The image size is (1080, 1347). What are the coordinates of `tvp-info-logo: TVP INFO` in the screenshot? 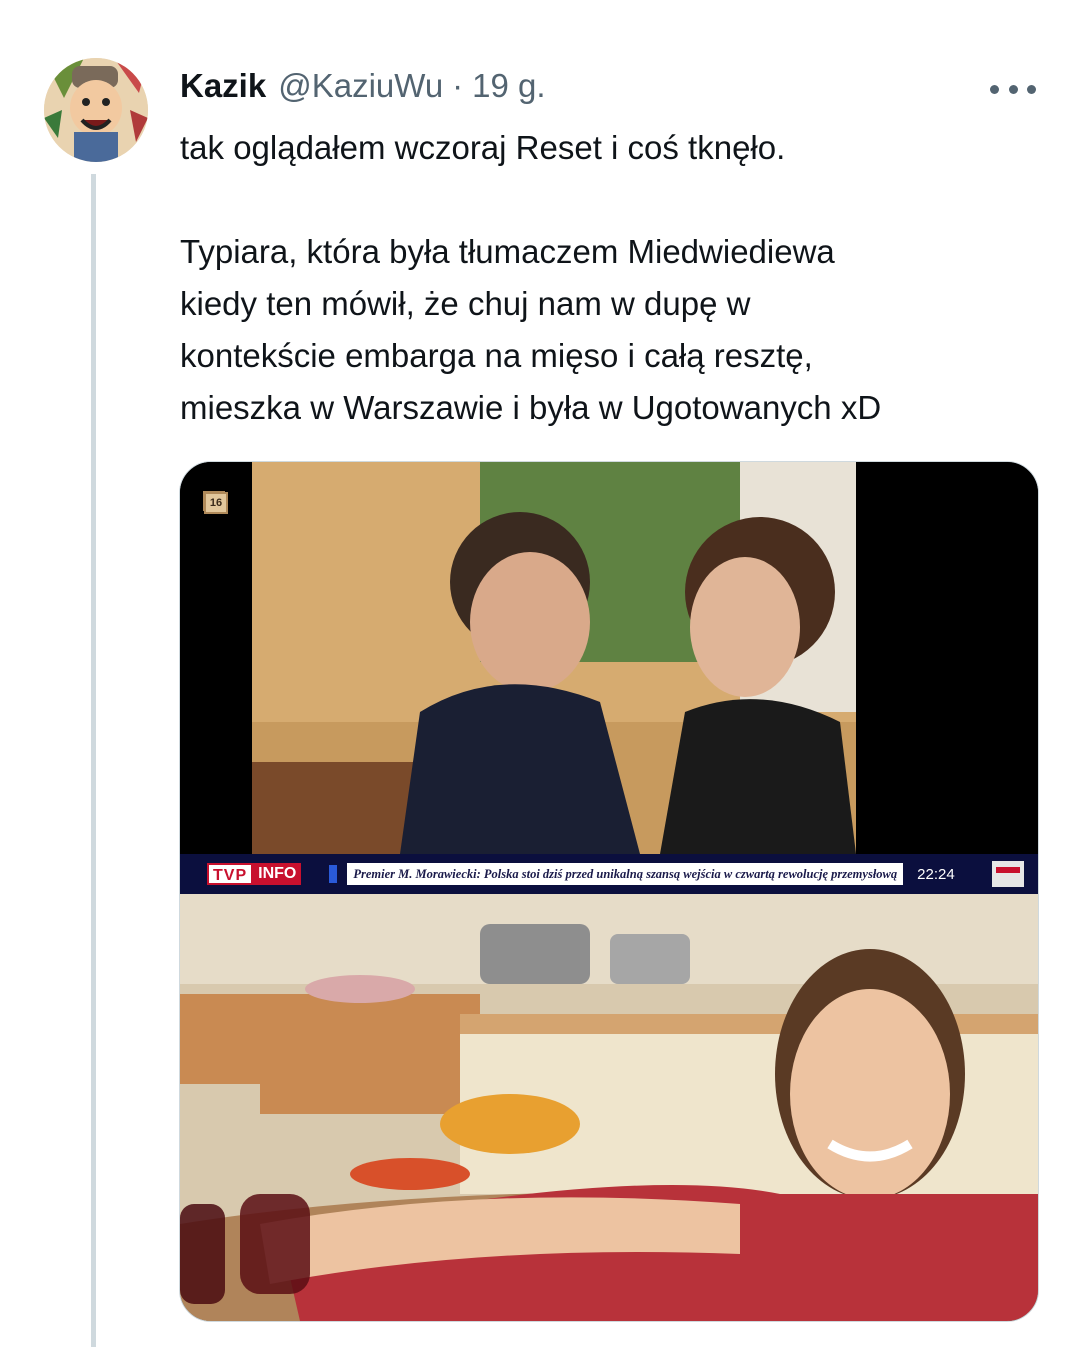 It's located at (254, 874).